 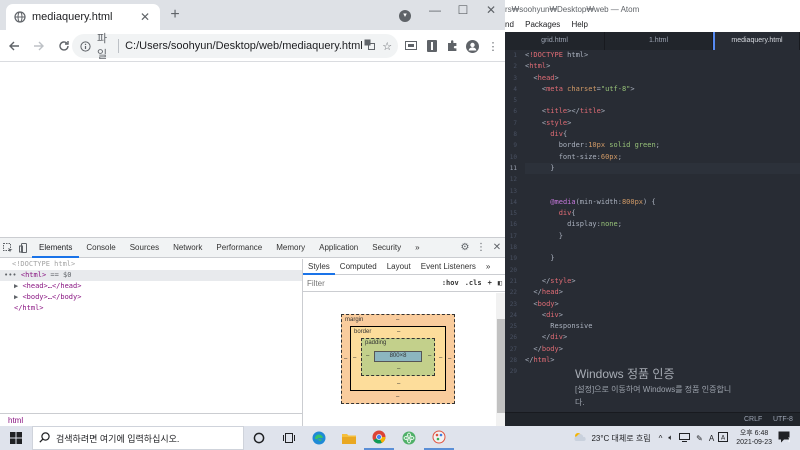 I want to click on code-line: </body>, so click(x=662, y=349).